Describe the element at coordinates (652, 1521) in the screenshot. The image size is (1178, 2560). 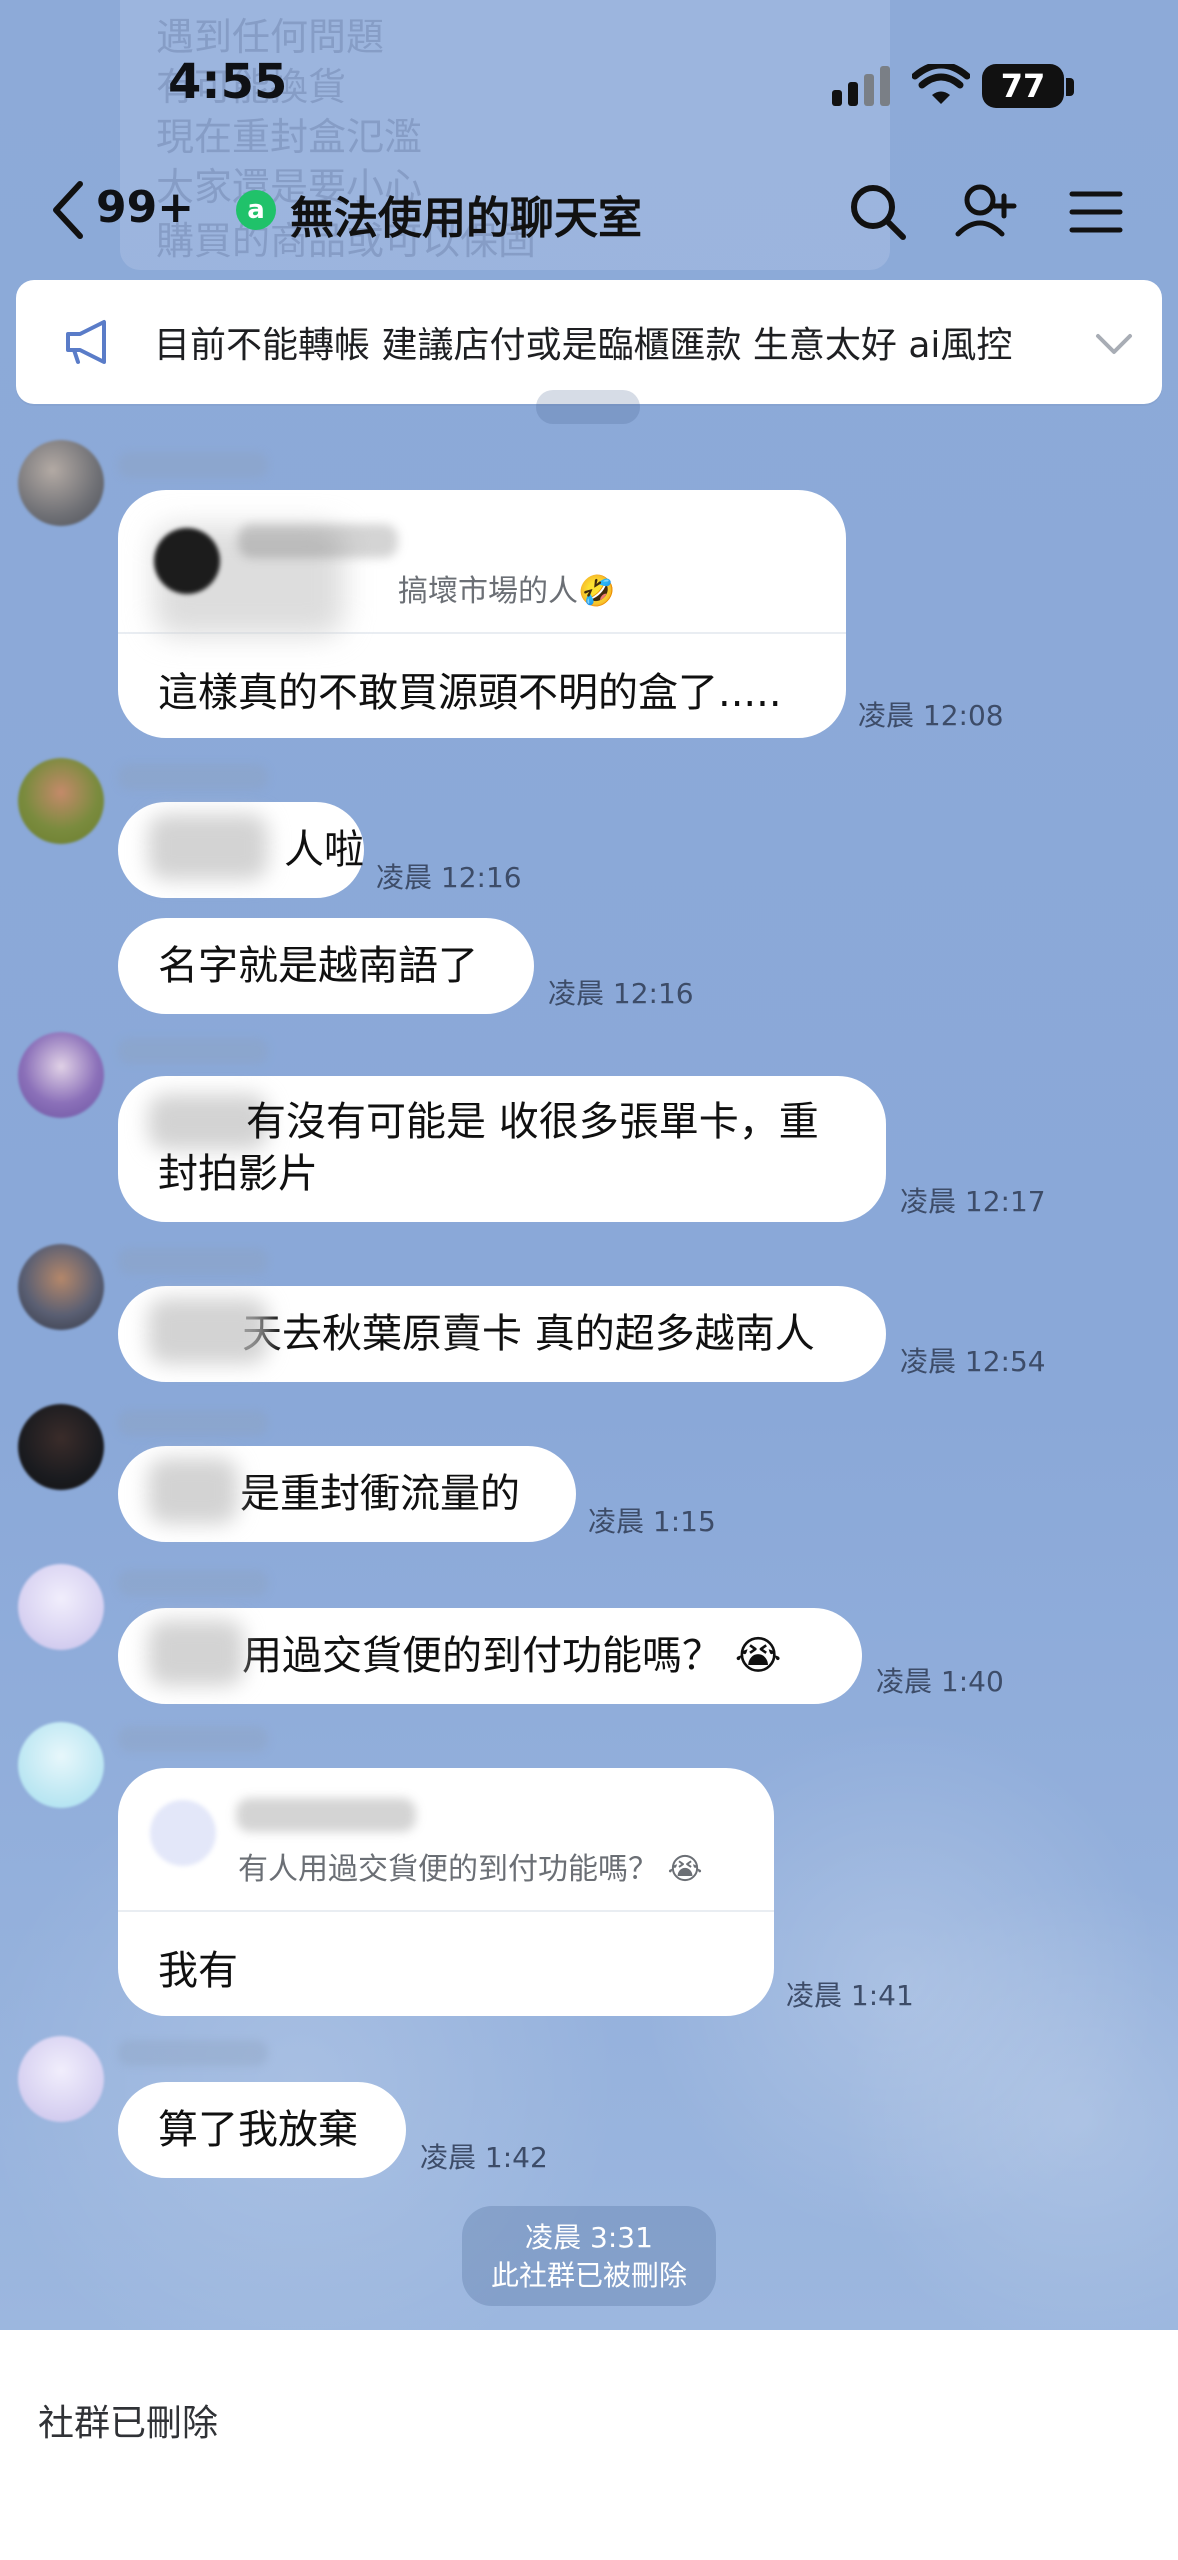
I see `message-time: 凌晨 1:15` at that location.